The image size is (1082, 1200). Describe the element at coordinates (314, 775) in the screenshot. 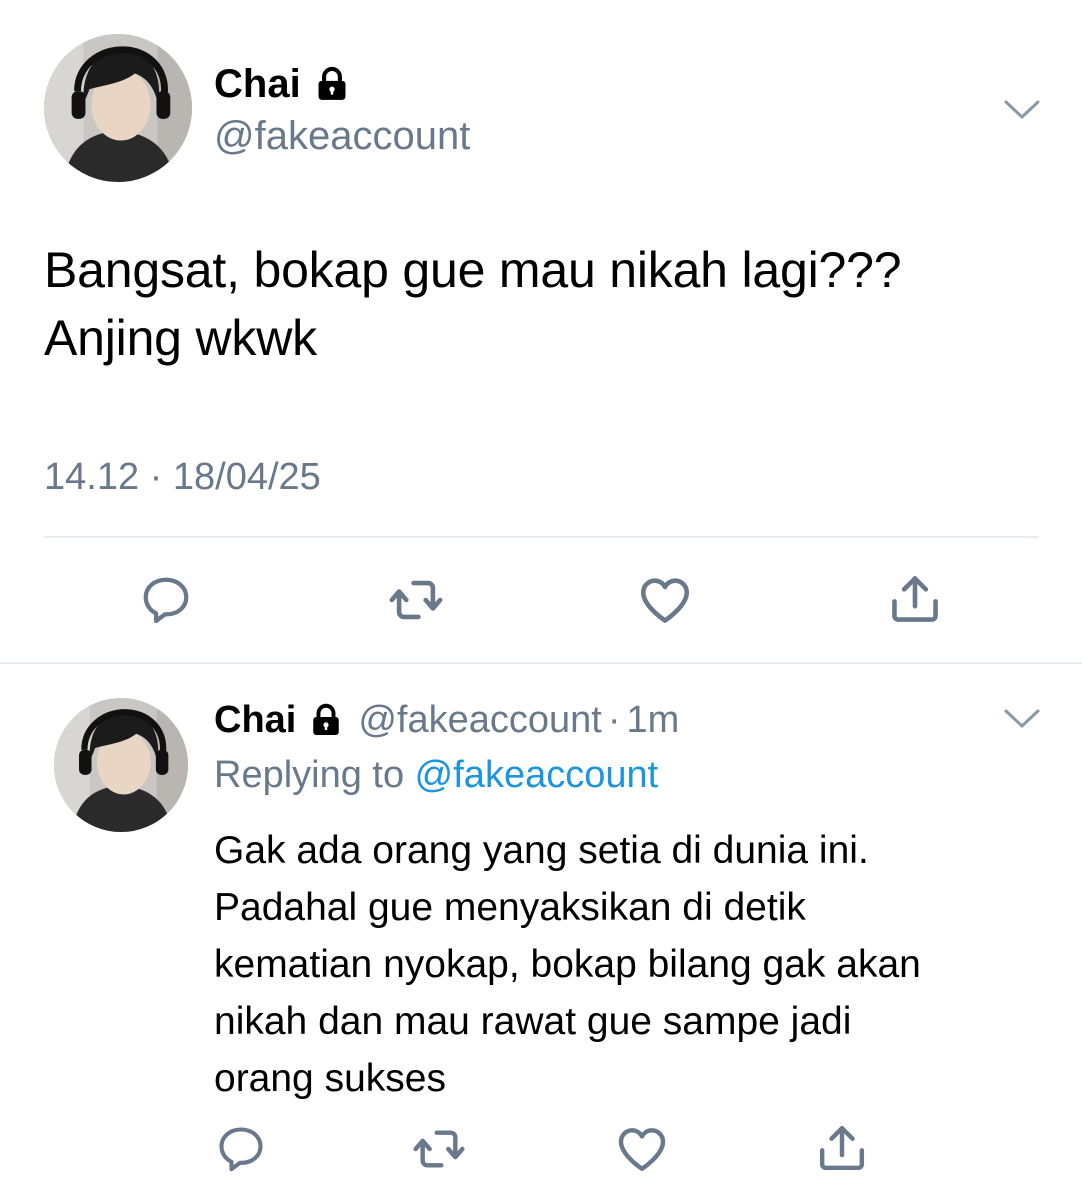

I see `replying-to-label: Replying to` at that location.